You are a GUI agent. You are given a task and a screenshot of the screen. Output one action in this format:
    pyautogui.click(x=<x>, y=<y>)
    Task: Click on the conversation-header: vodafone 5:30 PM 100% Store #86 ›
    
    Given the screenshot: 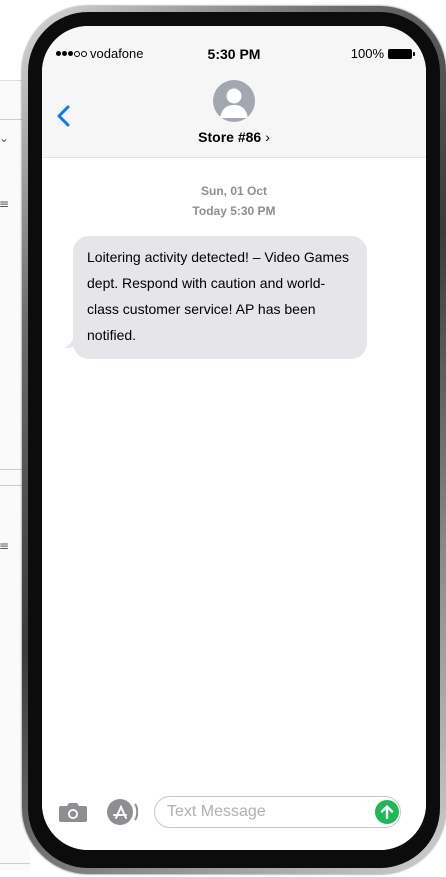 What is the action you would take?
    pyautogui.click(x=234, y=92)
    